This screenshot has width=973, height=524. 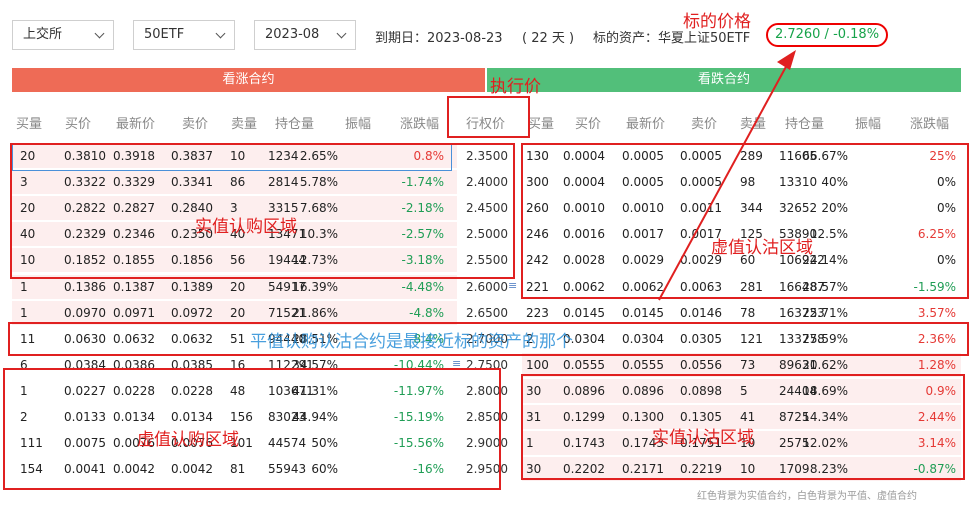 I want to click on legend-footnote: 红色背景为实值合约，白色背景为平值、虚值合约, so click(x=807, y=496).